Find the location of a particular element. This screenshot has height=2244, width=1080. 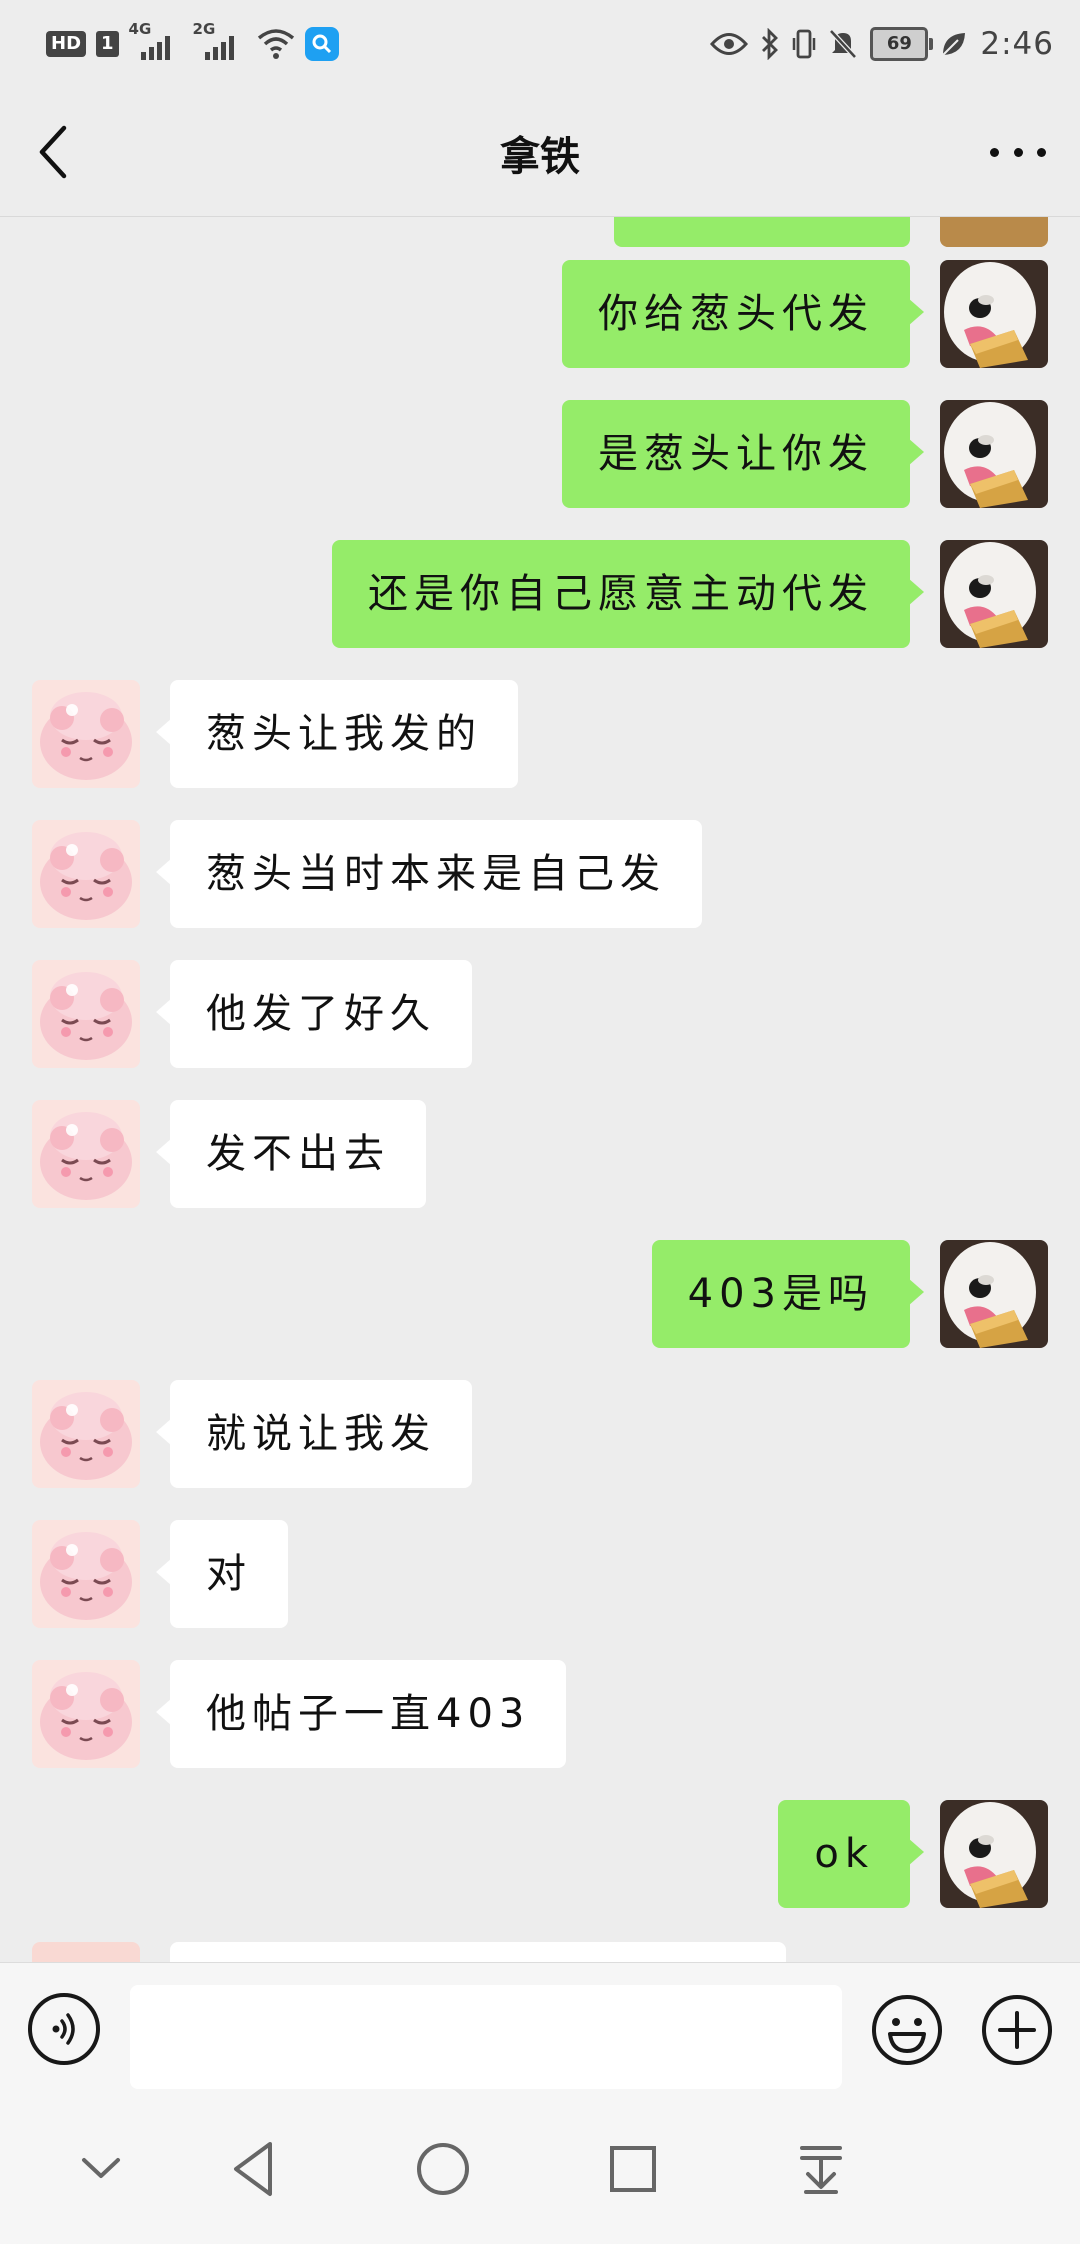

message-row-partial is located at coordinates (540, 232).